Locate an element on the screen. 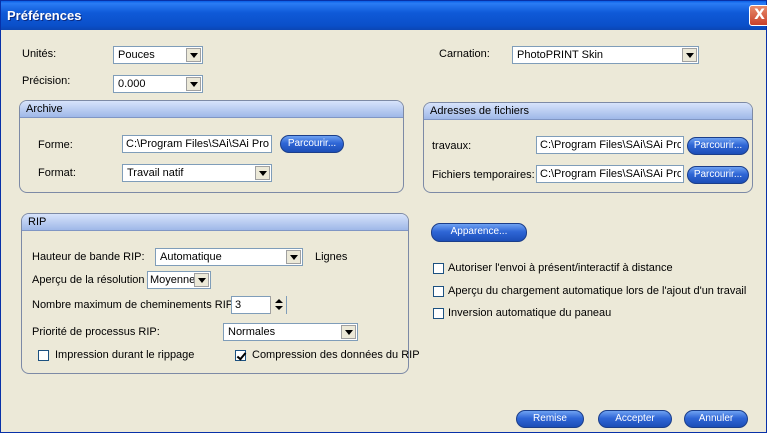 Image resolution: width=767 pixels, height=433 pixels. temp-files-label: Fichiers temporaires: is located at coordinates (483, 175).